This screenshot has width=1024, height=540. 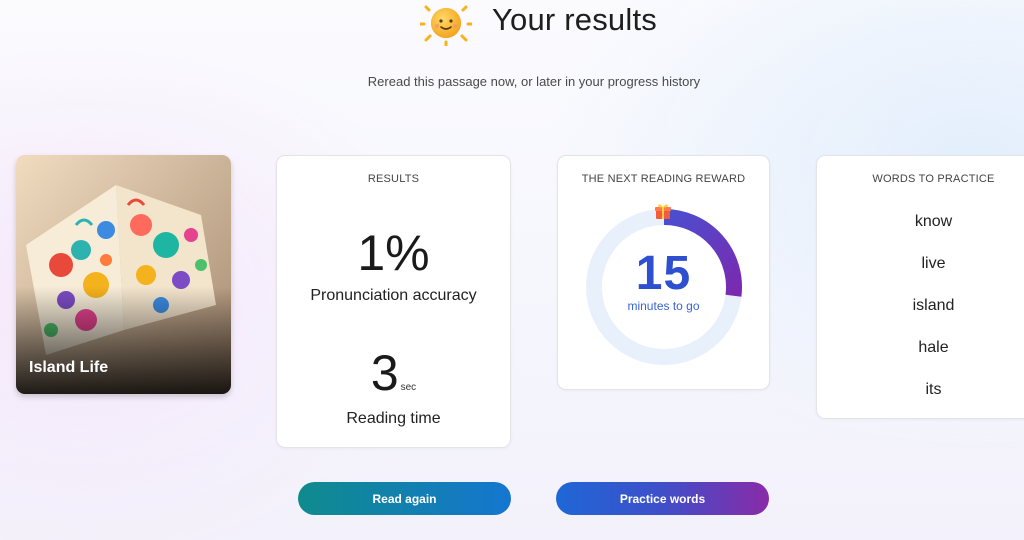 I want to click on book-card: Island Life, so click(x=123, y=274).